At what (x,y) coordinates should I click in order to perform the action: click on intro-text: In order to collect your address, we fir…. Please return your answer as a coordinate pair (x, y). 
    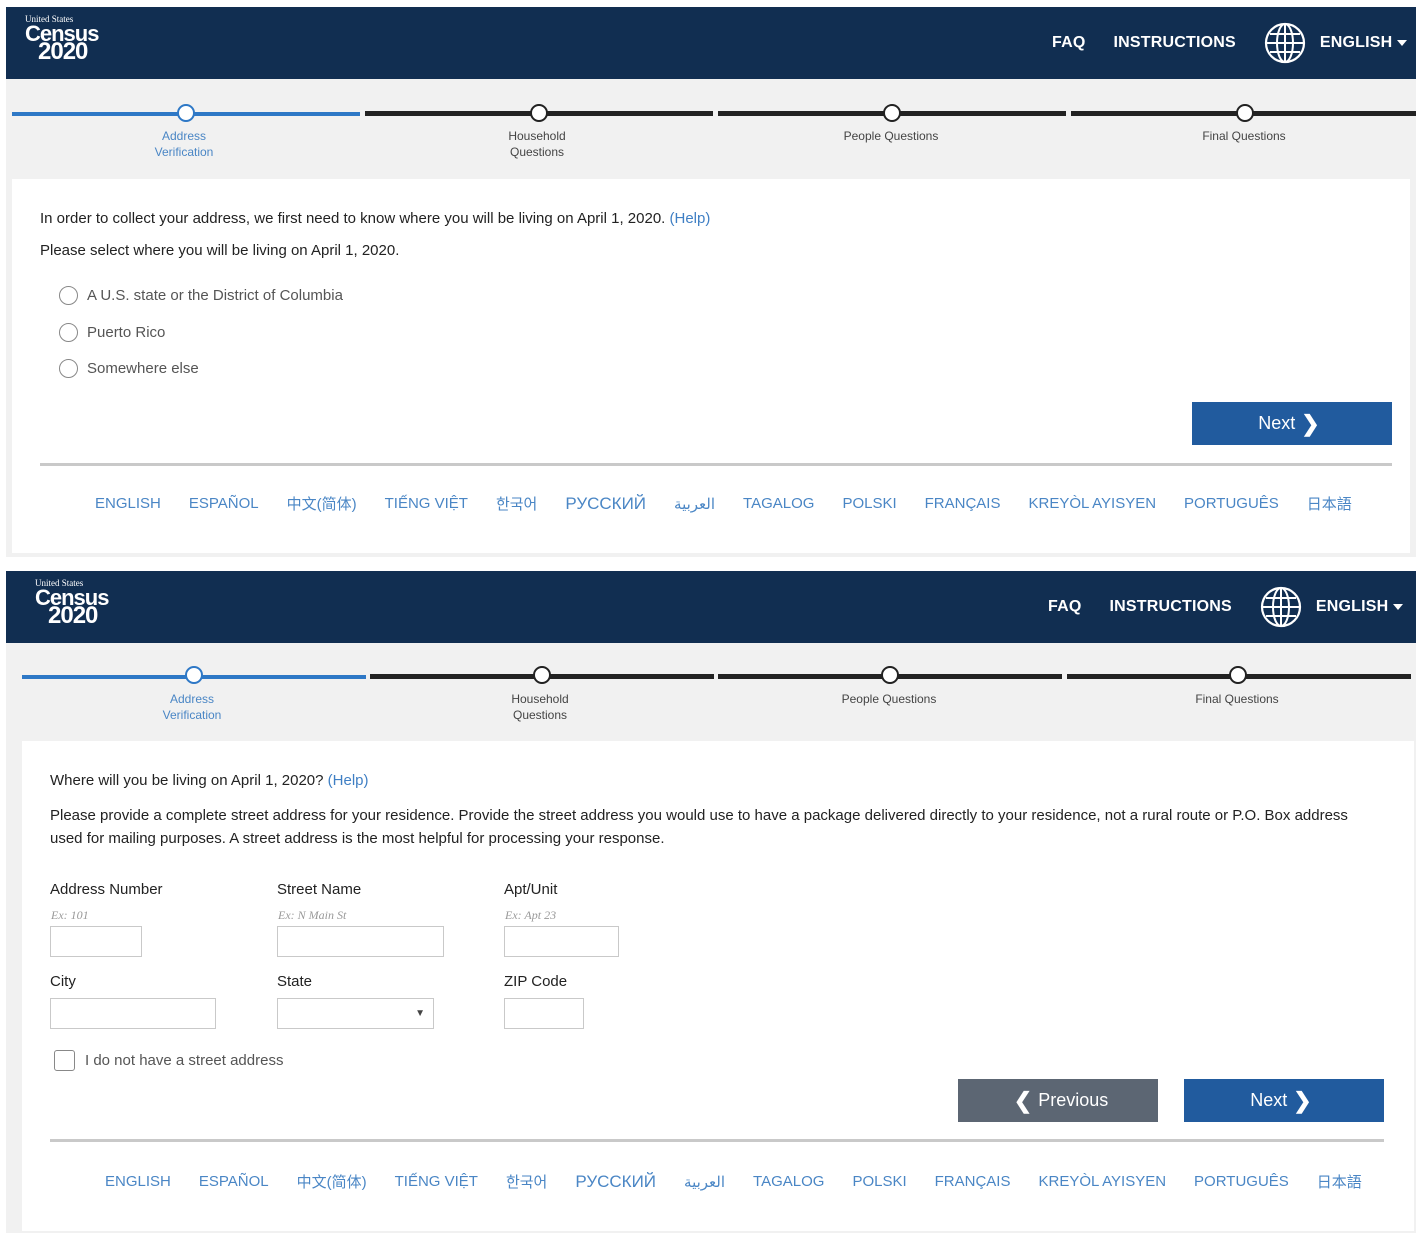
    Looking at the image, I should click on (375, 218).